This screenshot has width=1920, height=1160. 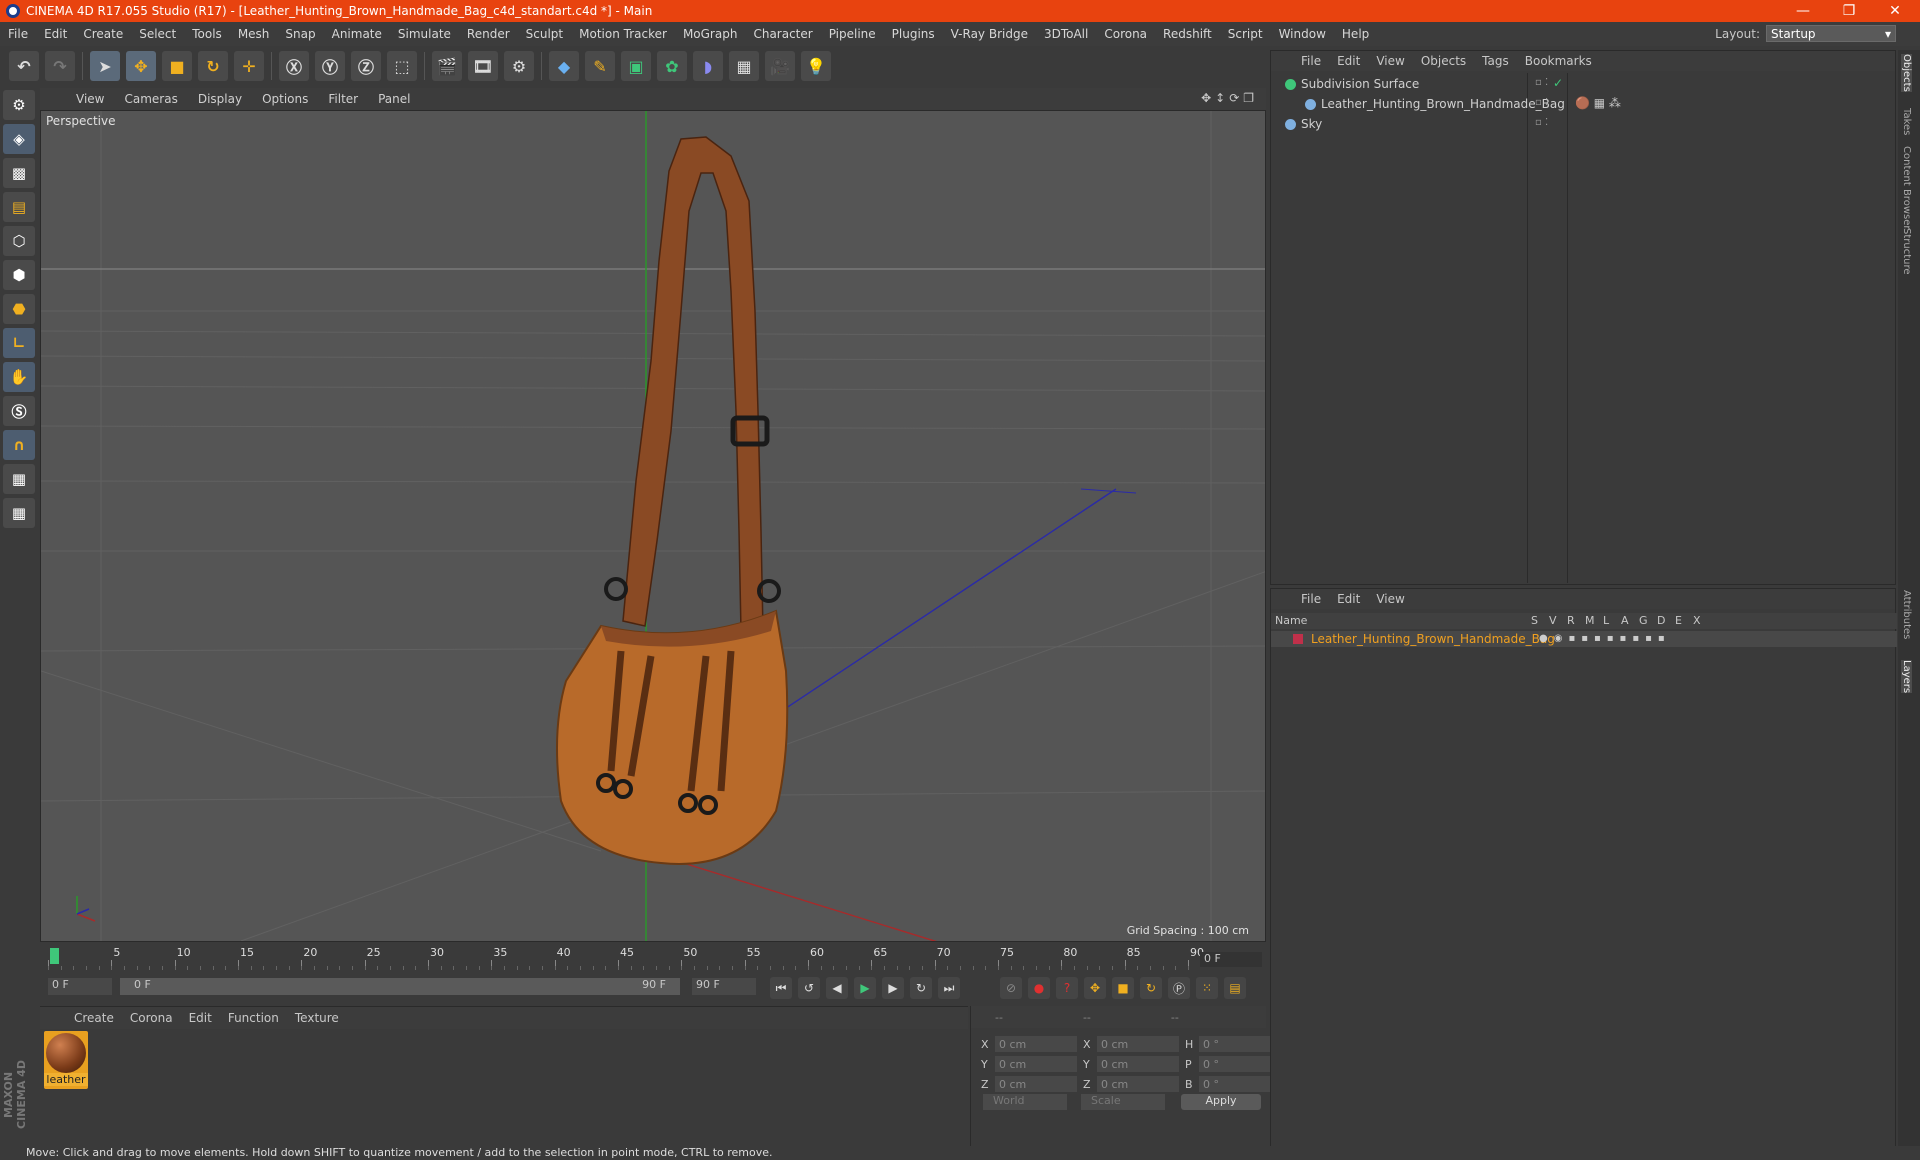 I want to click on menu-plugins: Plugins, so click(x=913, y=34).